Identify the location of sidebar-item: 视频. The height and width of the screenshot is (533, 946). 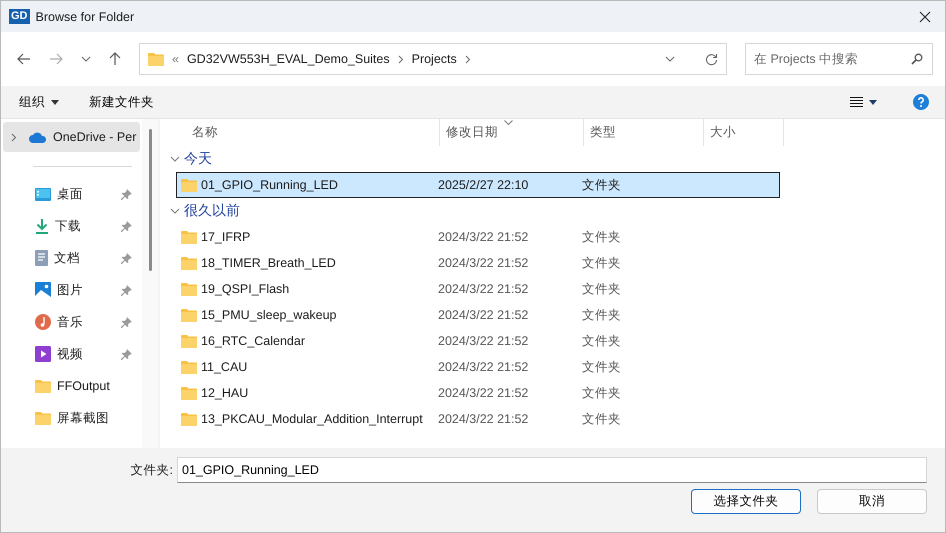
(71, 354).